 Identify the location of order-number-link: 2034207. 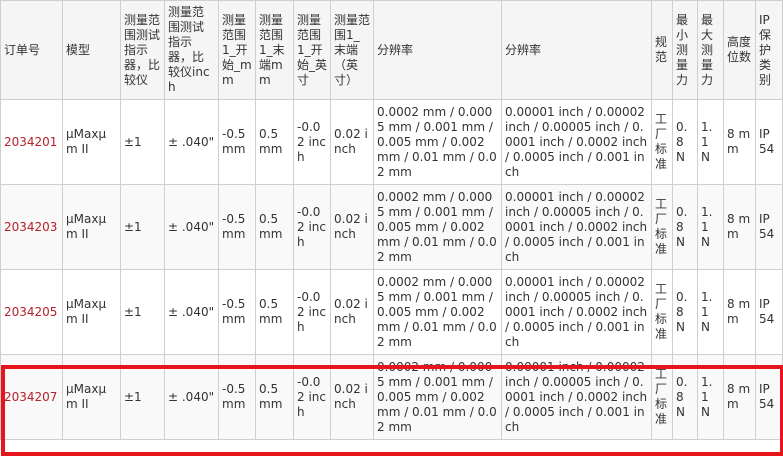
(30, 397).